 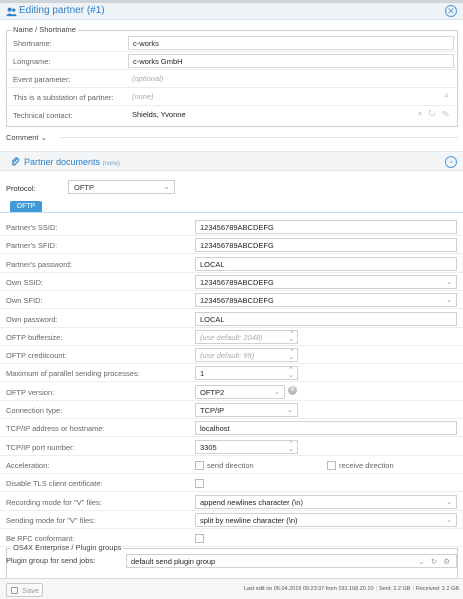 What do you see at coordinates (39, 264) in the screenshot?
I see `field-label: Partner's password:` at bounding box center [39, 264].